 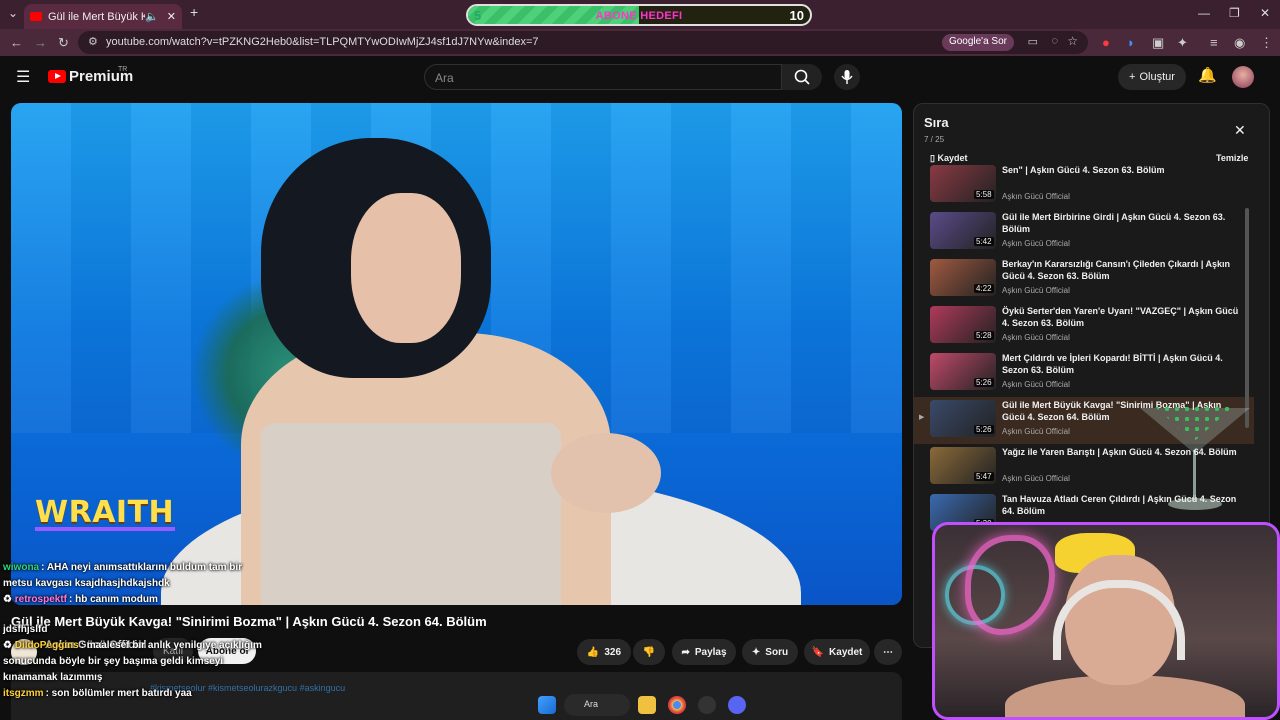 I want to click on google-ask-chip: Google'a Sor, so click(x=977, y=42).